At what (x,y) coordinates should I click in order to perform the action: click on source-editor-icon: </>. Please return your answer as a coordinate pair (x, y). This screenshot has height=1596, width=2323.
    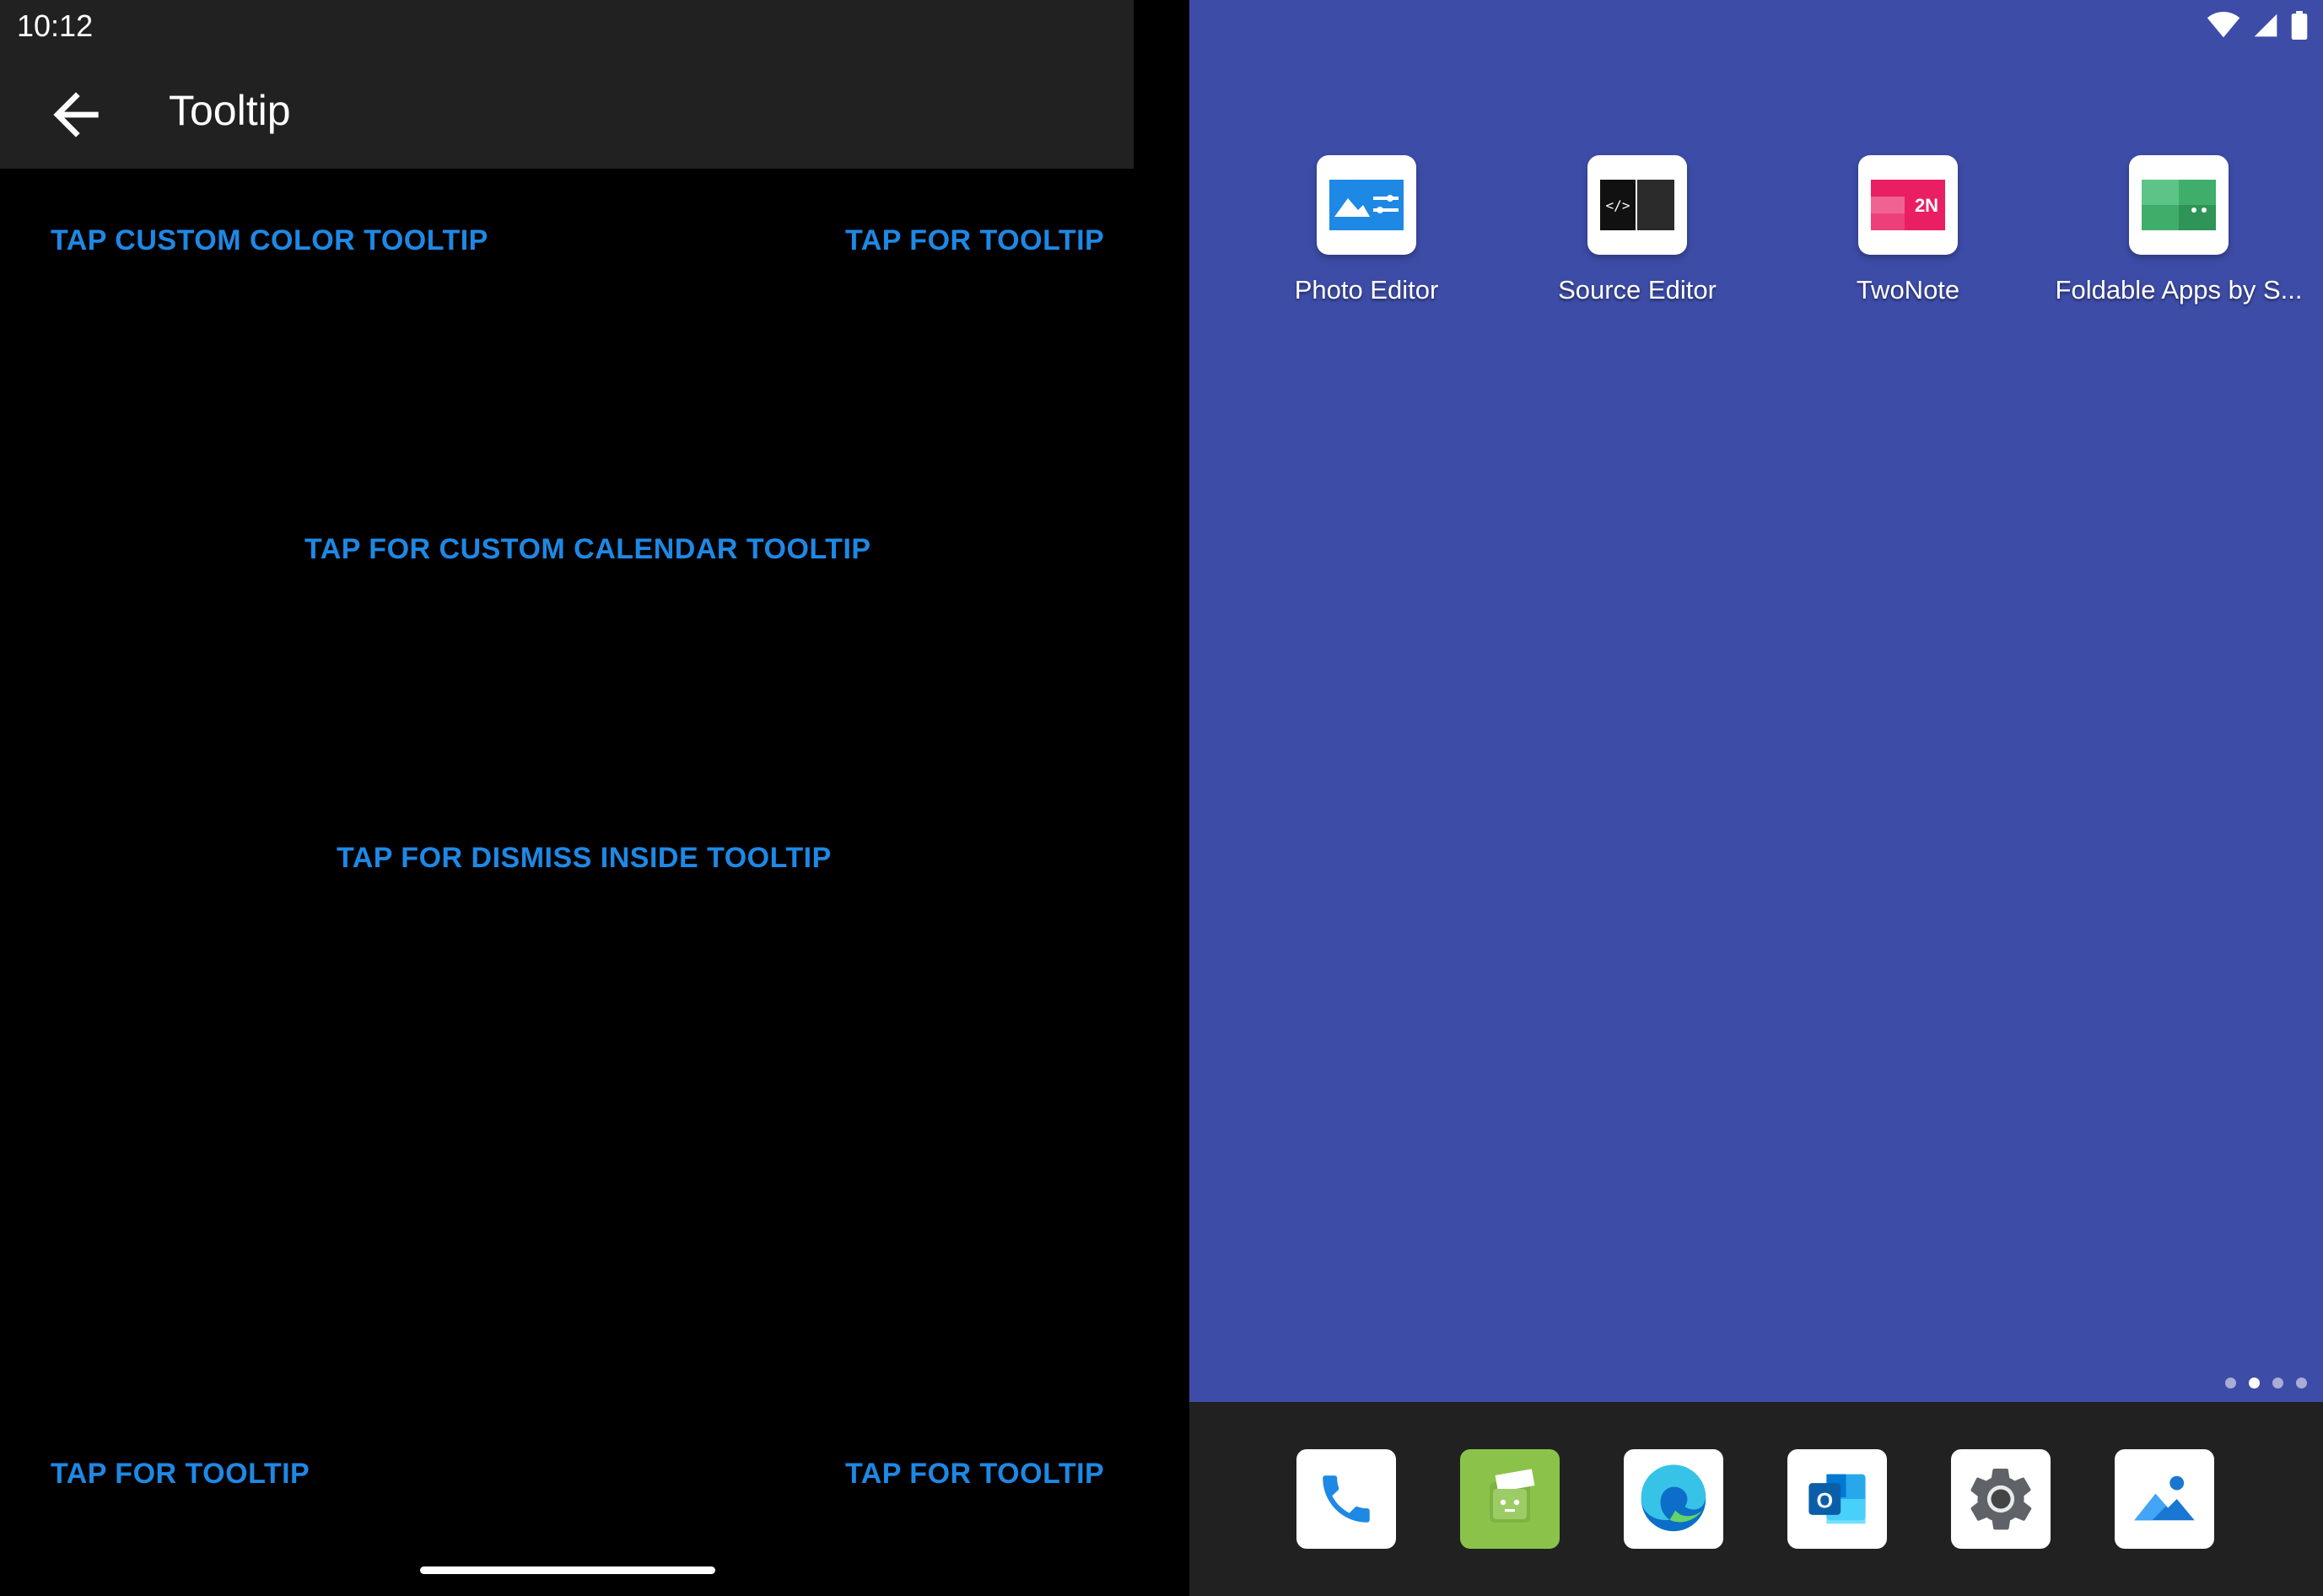
    Looking at the image, I should click on (1637, 205).